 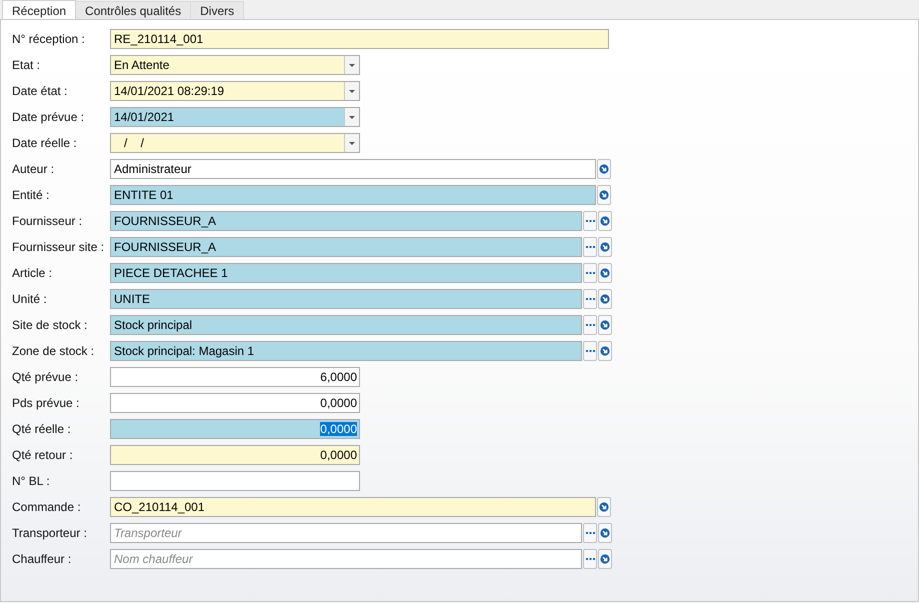 I want to click on number-field: 6,0000, so click(x=235, y=377).